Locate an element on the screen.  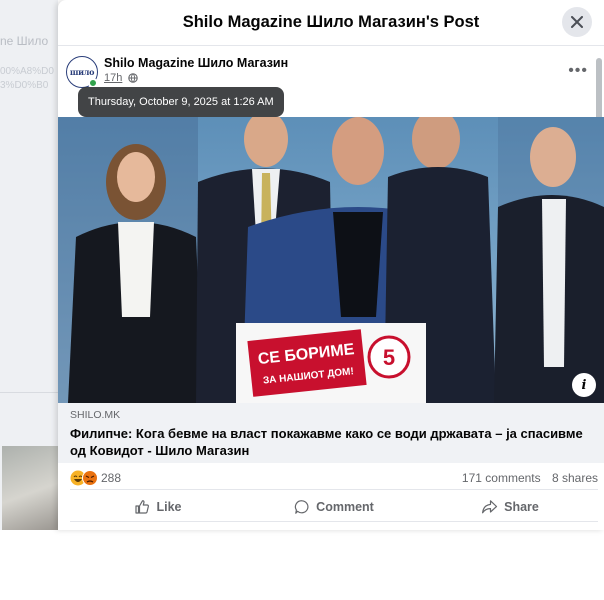
divider is located at coordinates (29, 392).